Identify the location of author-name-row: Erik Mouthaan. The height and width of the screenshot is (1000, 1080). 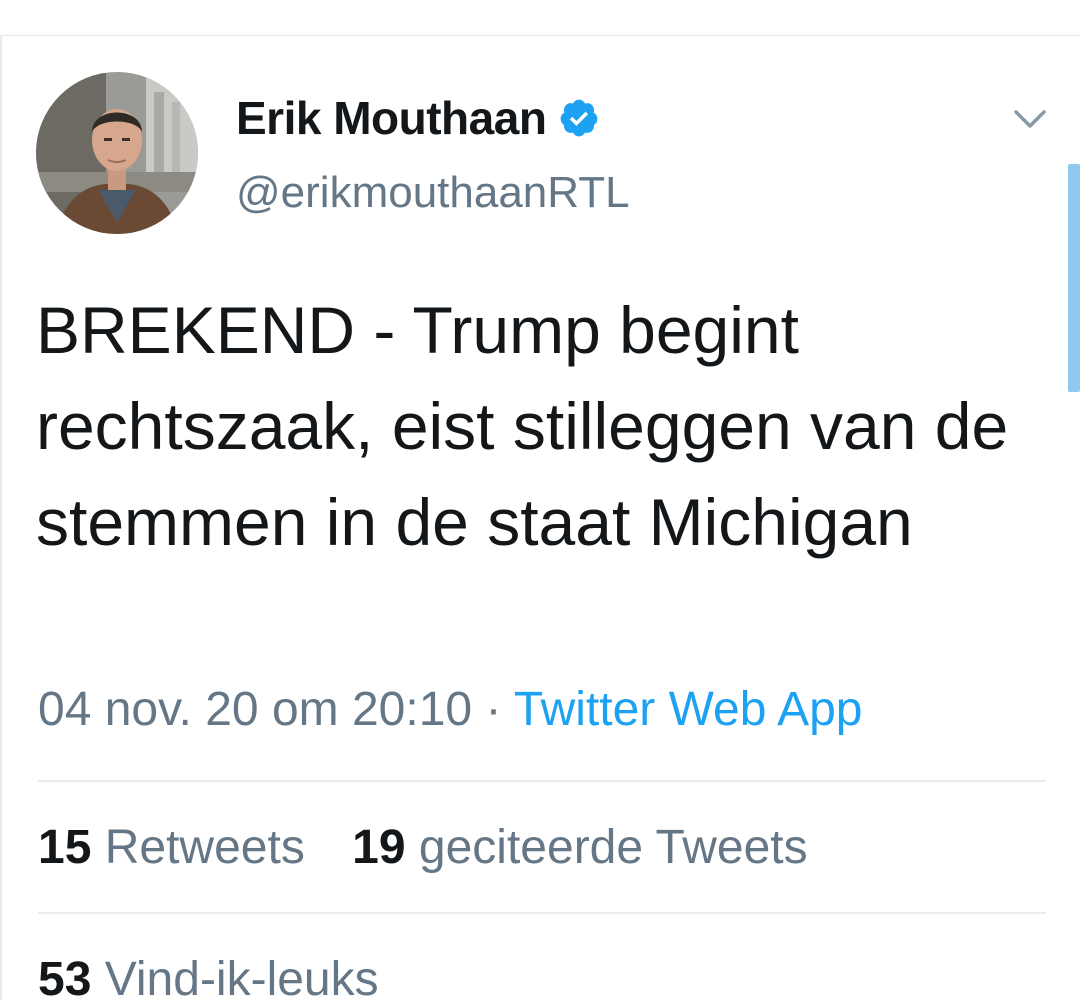
(418, 118).